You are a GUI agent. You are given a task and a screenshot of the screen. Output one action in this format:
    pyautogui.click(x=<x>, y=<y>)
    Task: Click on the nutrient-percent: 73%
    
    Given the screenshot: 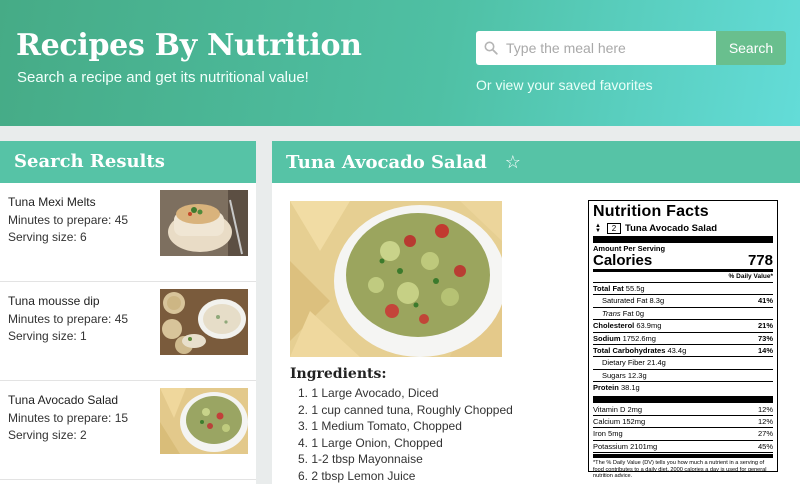 What is the action you would take?
    pyautogui.click(x=765, y=338)
    